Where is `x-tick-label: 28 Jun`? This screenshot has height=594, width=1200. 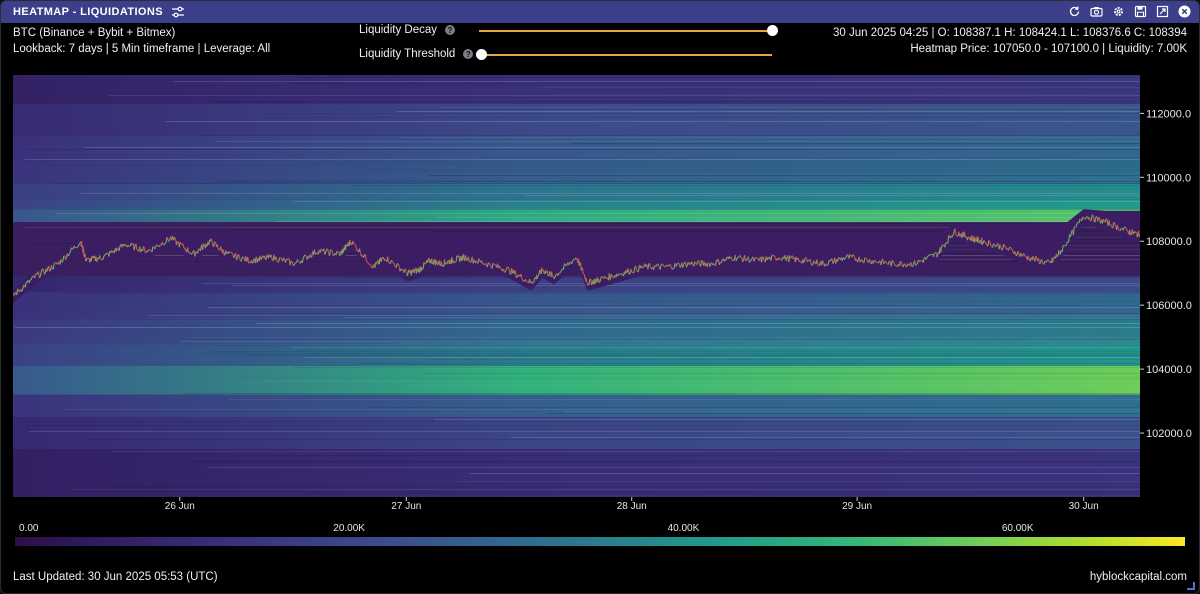
x-tick-label: 28 Jun is located at coordinates (632, 506).